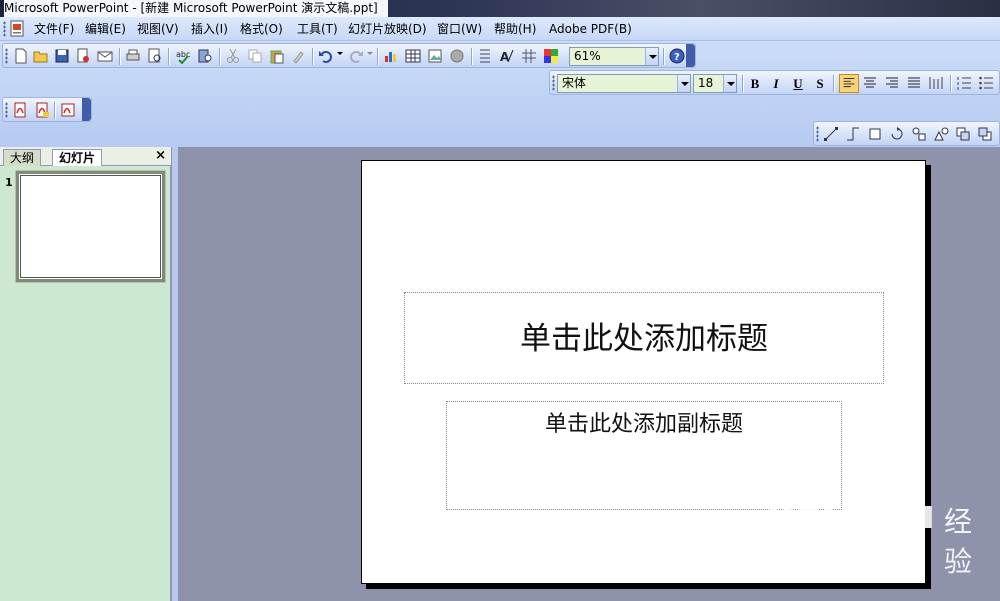  What do you see at coordinates (800, 515) in the screenshot?
I see `watermark-brand: Bai` at bounding box center [800, 515].